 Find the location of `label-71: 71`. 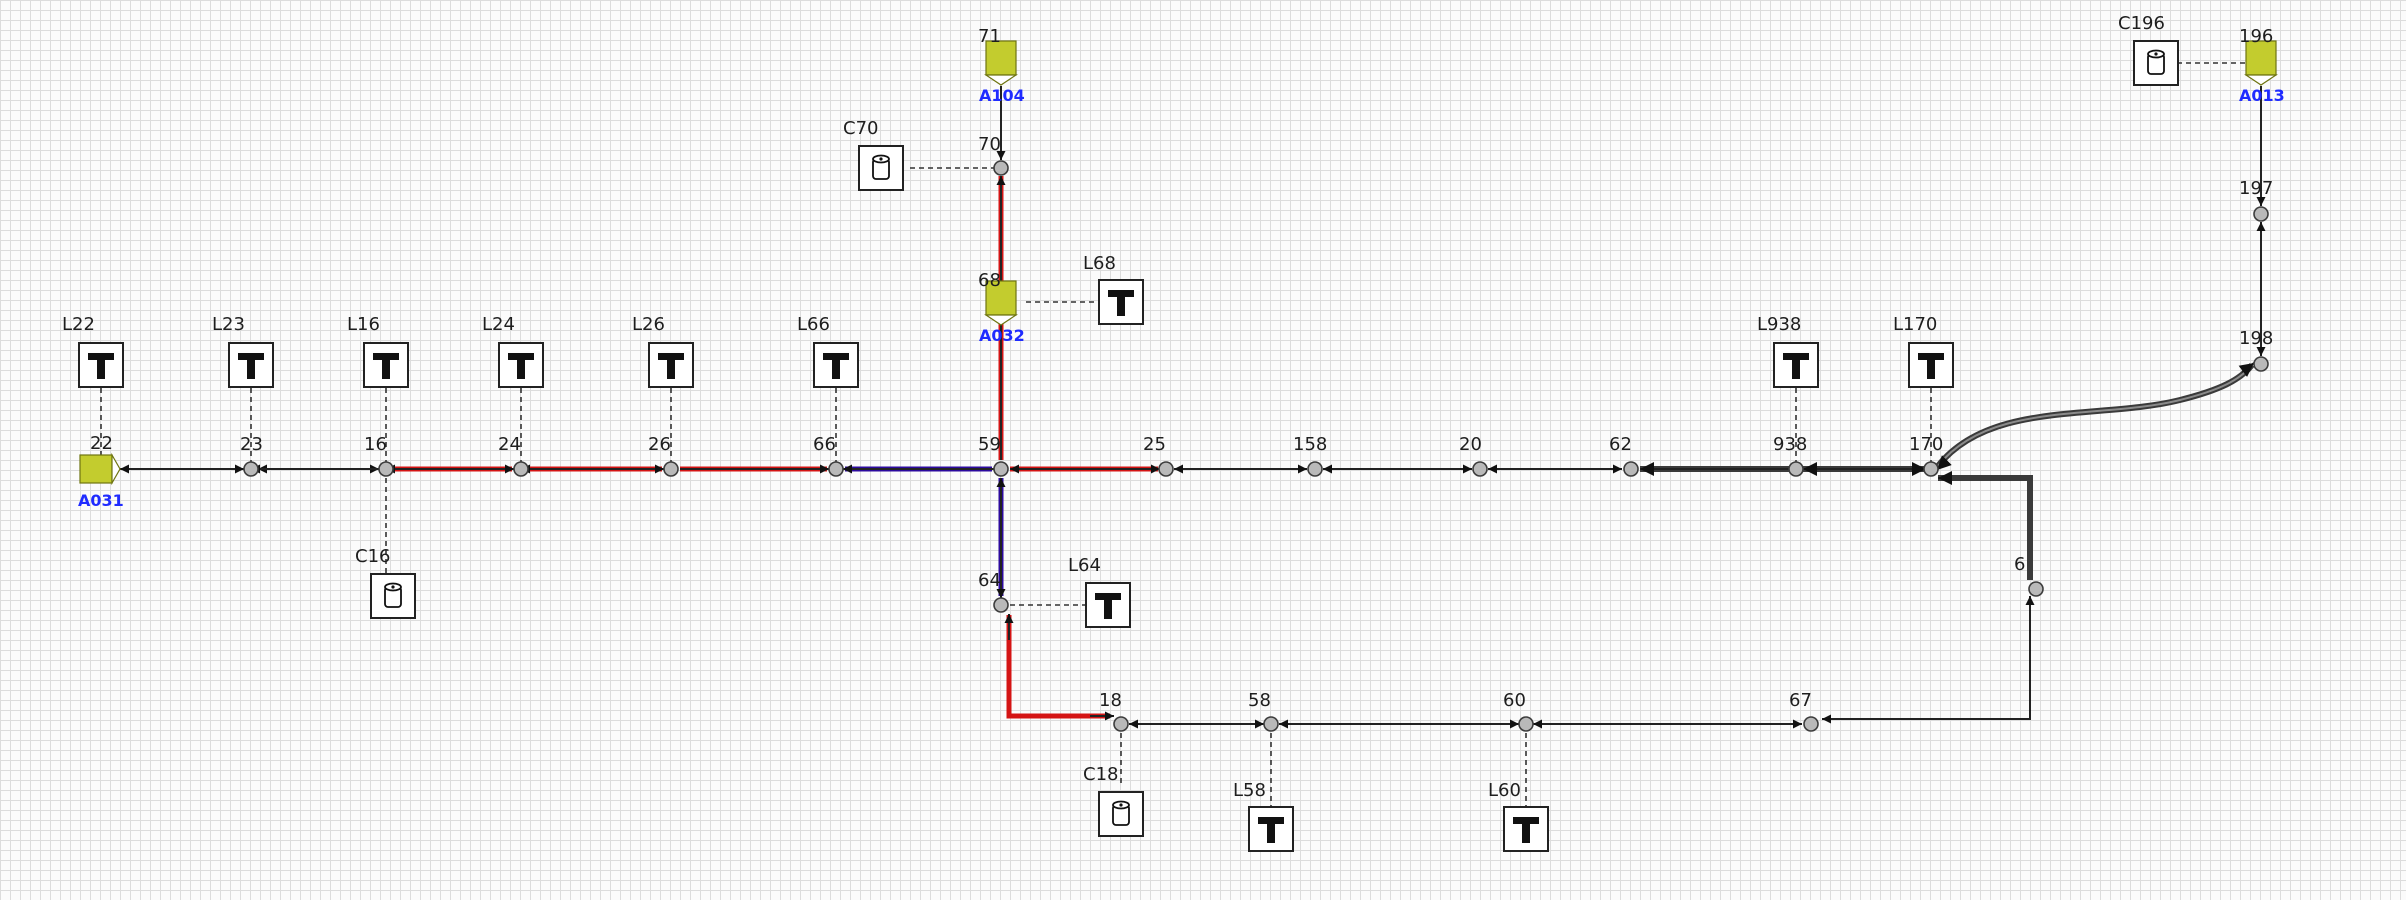

label-71: 71 is located at coordinates (989, 36).